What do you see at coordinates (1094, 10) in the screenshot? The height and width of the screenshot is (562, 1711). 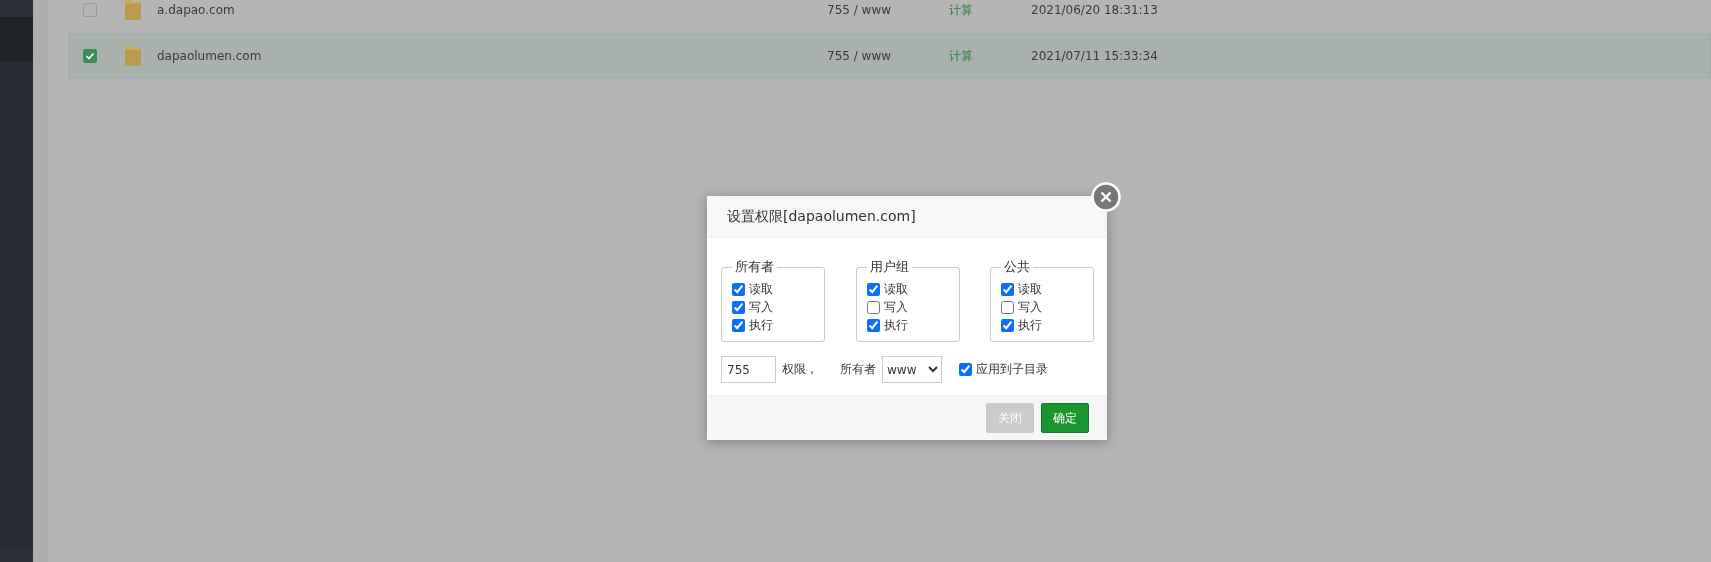 I see `modified-time: 2021/06/20 18:31:13` at bounding box center [1094, 10].